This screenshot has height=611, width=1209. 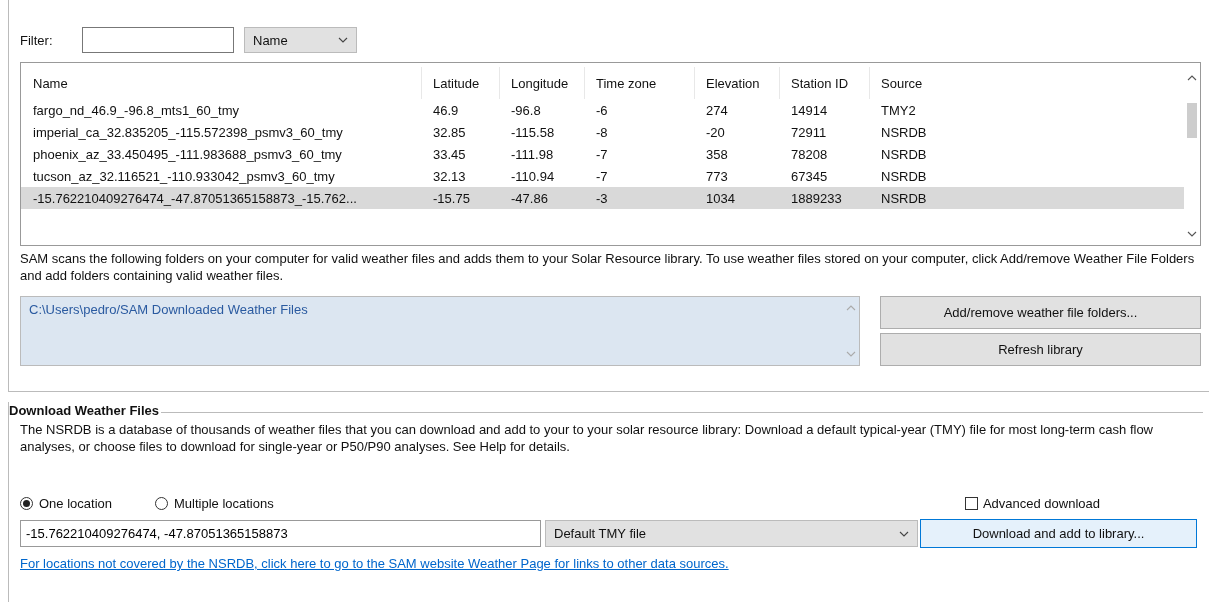 I want to click on folder-item: C:\Users\pedro/SAM Downloaded Weather Files, so click(x=168, y=309).